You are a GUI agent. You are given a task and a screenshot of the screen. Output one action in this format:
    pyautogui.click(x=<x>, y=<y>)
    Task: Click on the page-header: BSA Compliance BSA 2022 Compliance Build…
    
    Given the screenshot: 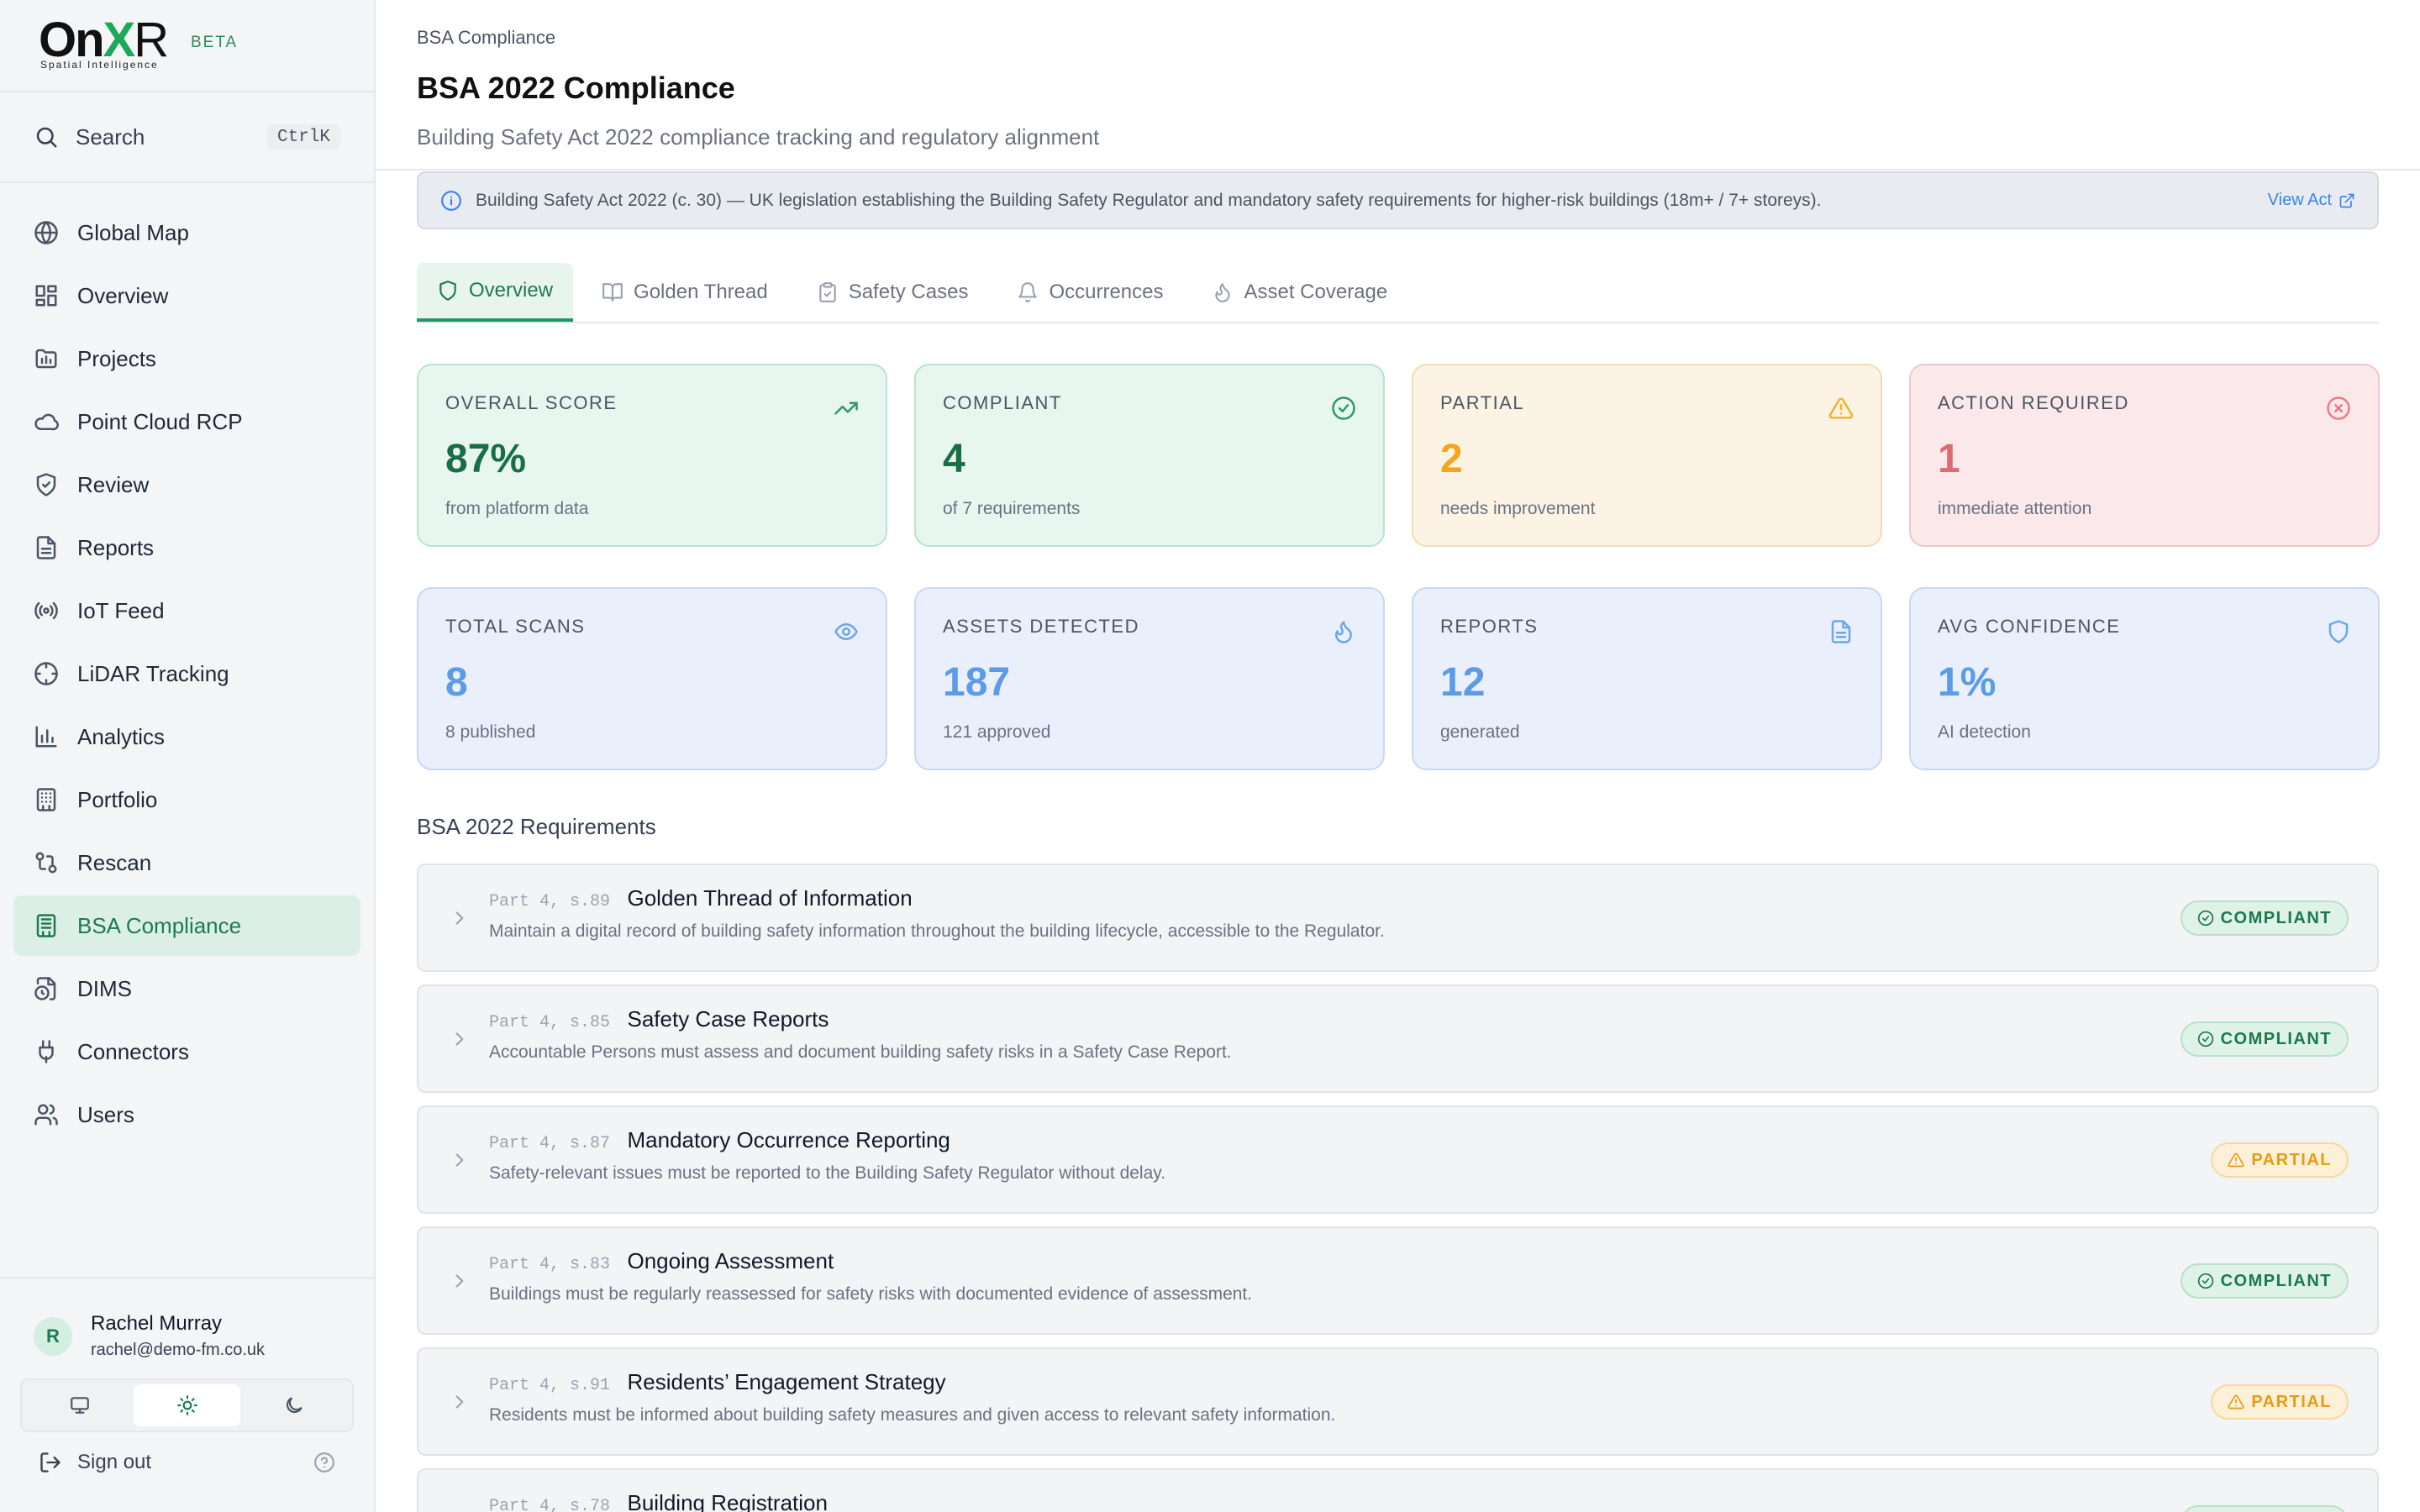 What is the action you would take?
    pyautogui.click(x=1398, y=85)
    